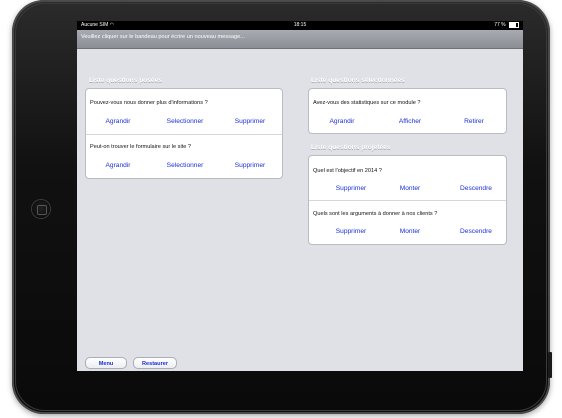  Describe the element at coordinates (106, 363) in the screenshot. I see `menu-button: Menu` at that location.